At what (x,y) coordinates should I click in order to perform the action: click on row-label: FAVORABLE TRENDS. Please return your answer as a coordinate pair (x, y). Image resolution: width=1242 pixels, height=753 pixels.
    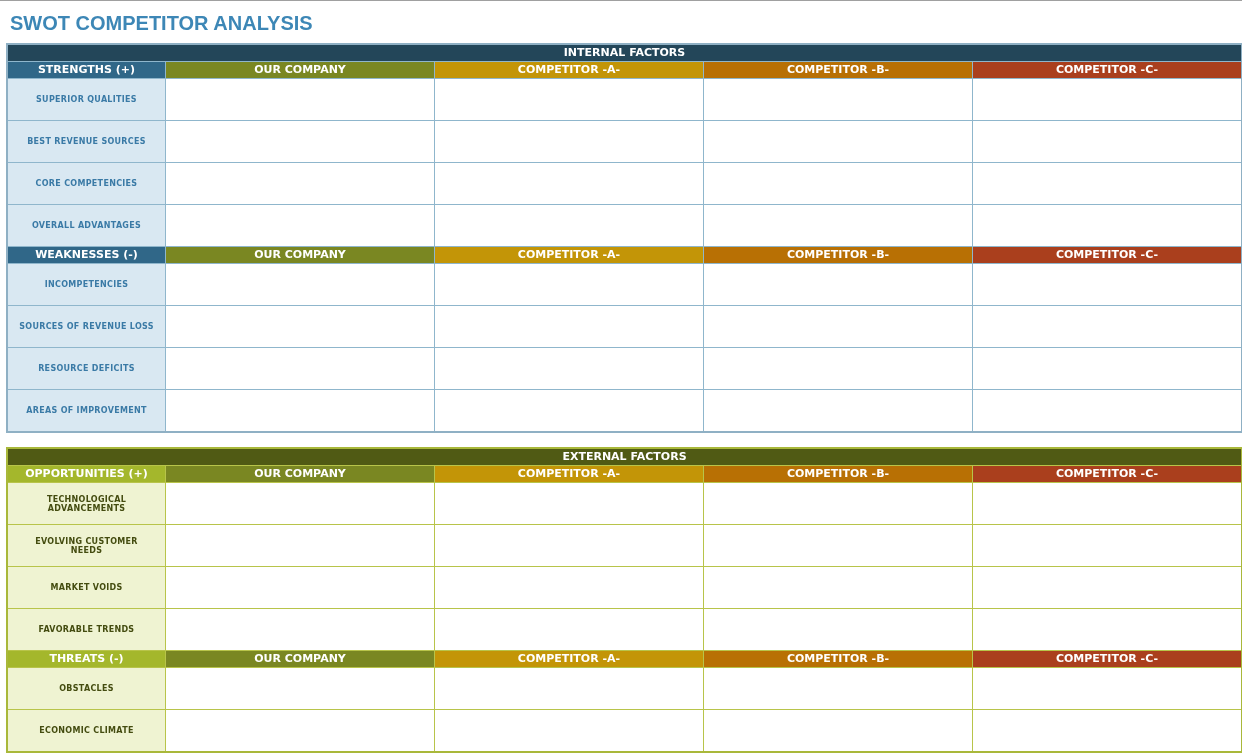
    Looking at the image, I should click on (86, 629).